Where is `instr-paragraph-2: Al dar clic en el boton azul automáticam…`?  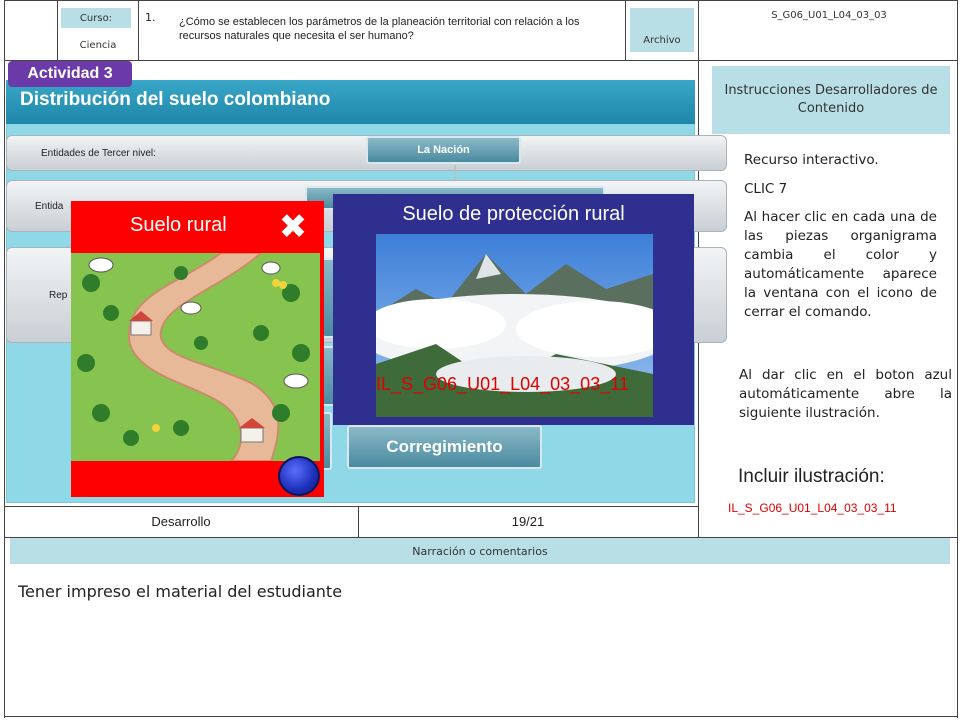 instr-paragraph-2: Al dar clic en el boton azul automáticam… is located at coordinates (845, 394).